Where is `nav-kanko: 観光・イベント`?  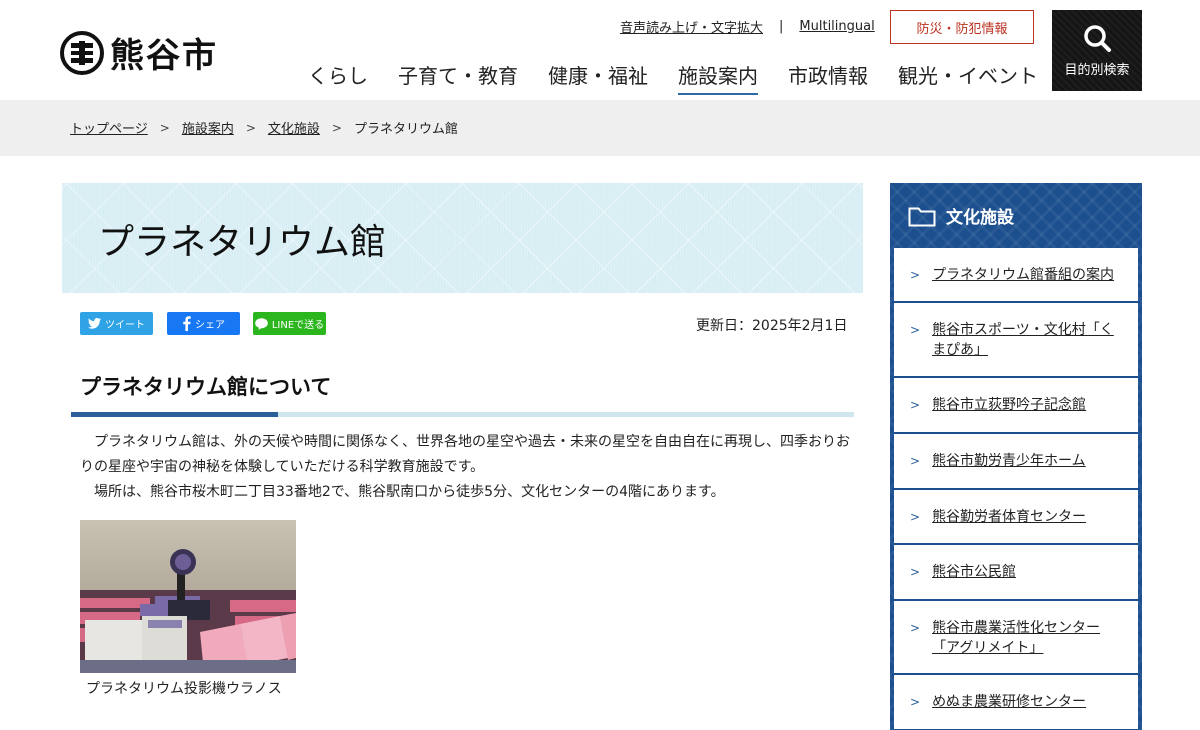
nav-kanko: 観光・イベント is located at coordinates (968, 77).